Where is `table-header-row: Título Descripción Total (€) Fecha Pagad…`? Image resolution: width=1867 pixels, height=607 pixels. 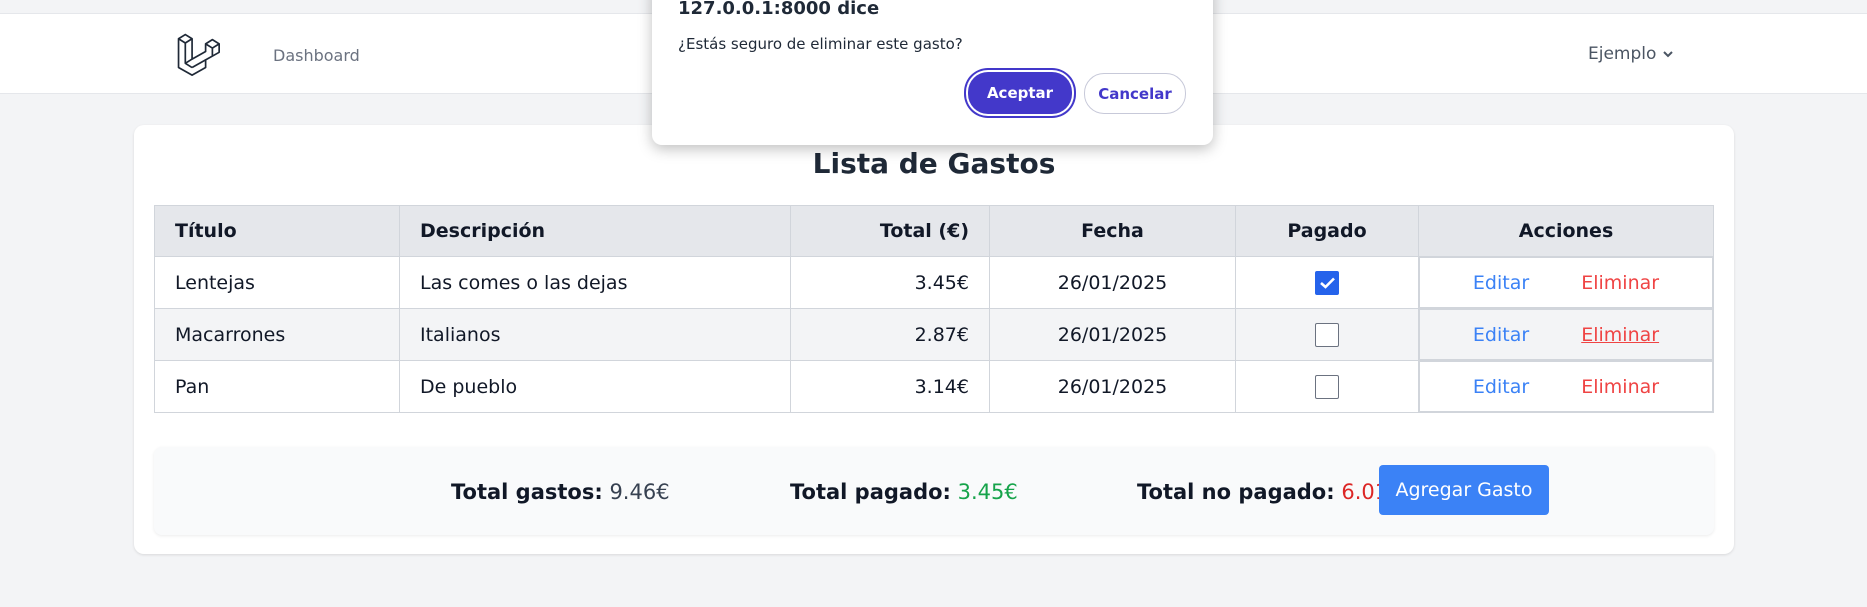 table-header-row: Título Descripción Total (€) Fecha Pagad… is located at coordinates (934, 231).